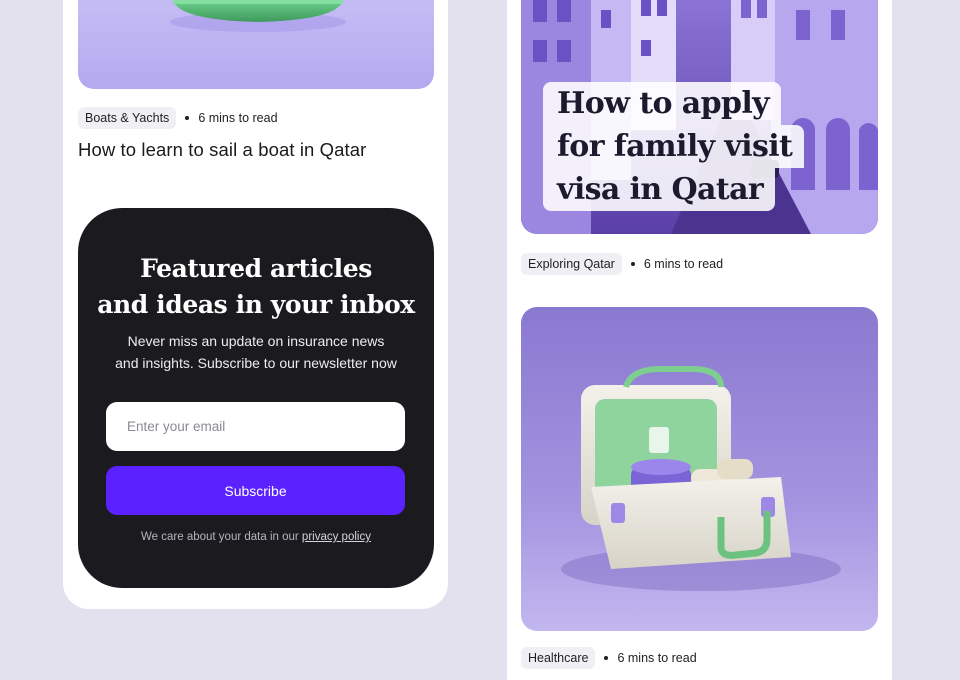 The image size is (960, 680). I want to click on category-tag: Boats & Yachts, so click(127, 118).